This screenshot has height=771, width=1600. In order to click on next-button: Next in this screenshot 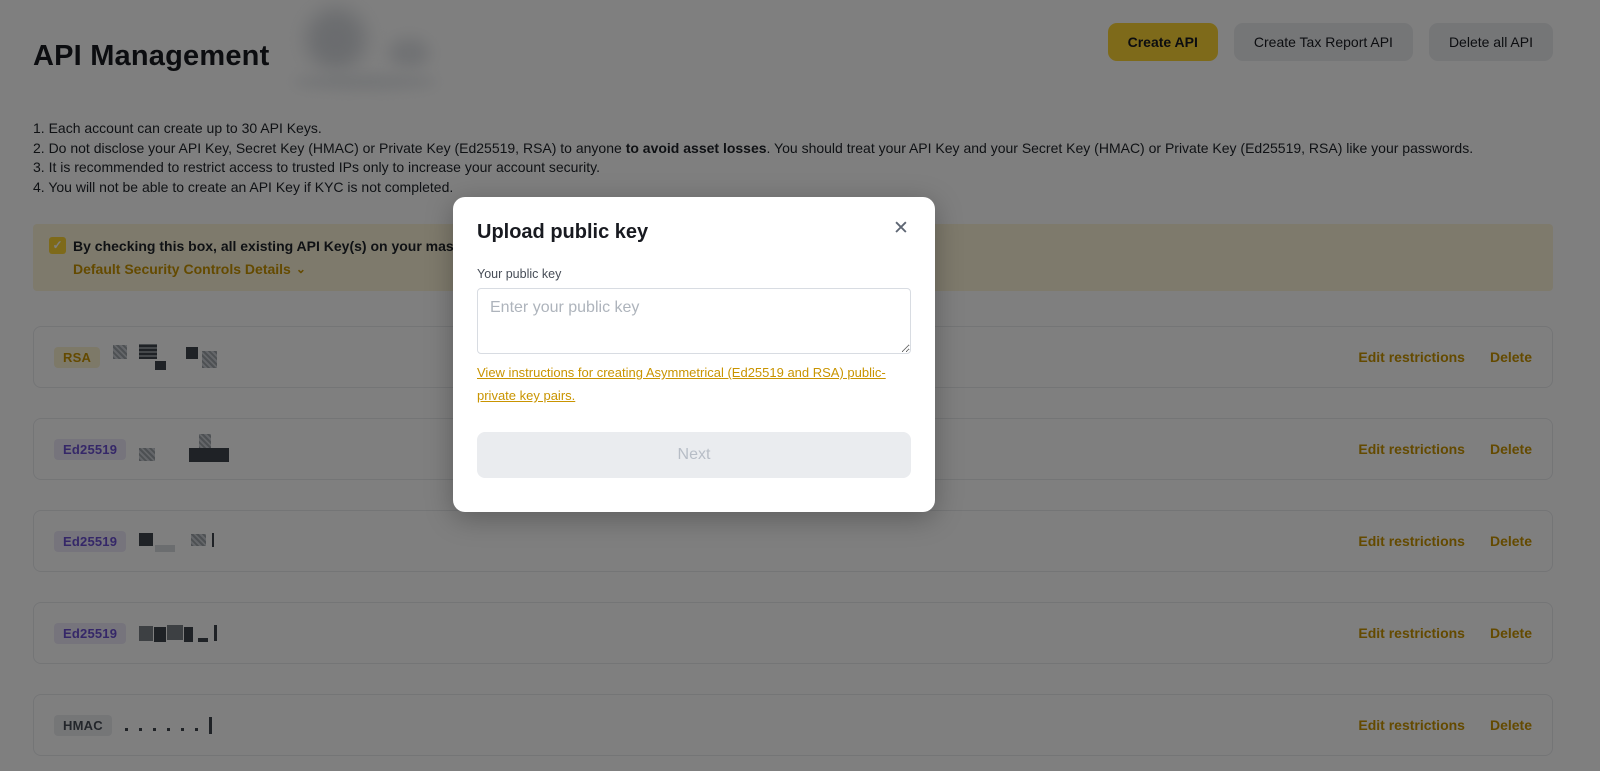, I will do `click(694, 455)`.